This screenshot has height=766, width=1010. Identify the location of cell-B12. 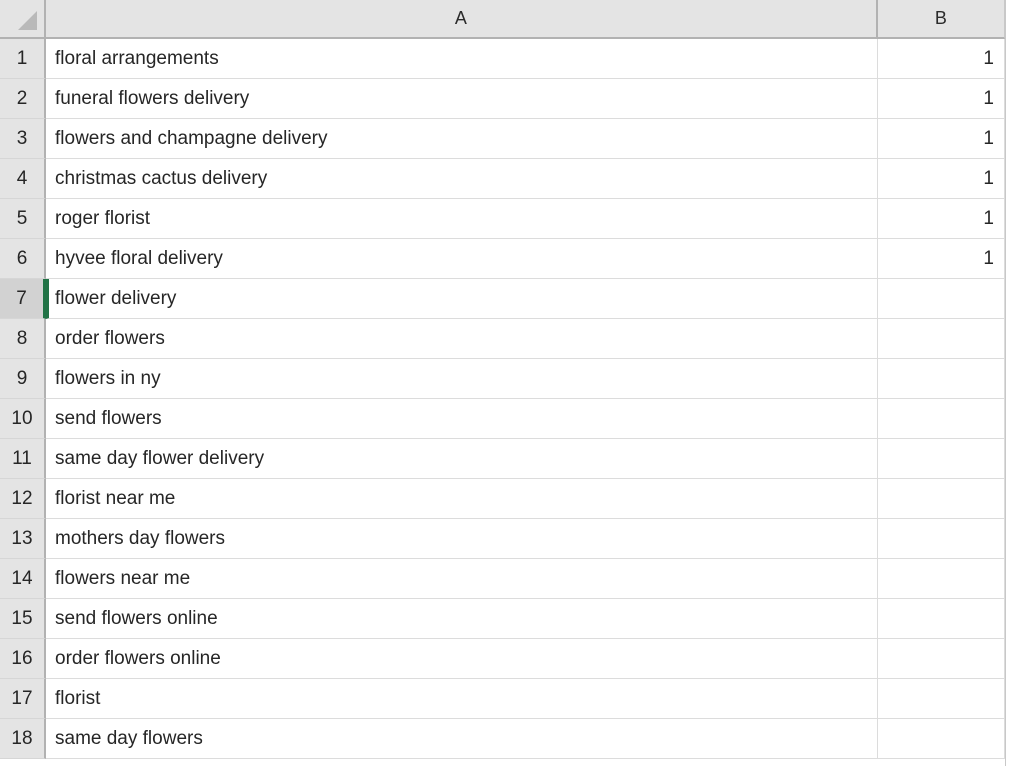
(941, 499).